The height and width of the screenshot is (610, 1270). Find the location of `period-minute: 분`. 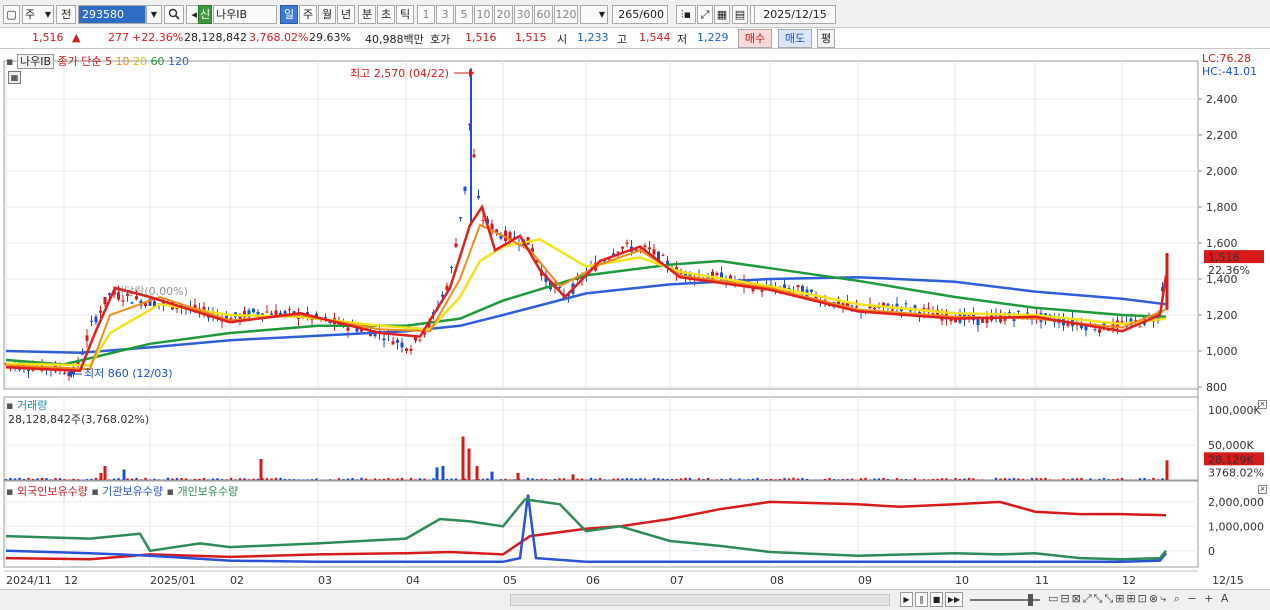

period-minute: 분 is located at coordinates (367, 14).